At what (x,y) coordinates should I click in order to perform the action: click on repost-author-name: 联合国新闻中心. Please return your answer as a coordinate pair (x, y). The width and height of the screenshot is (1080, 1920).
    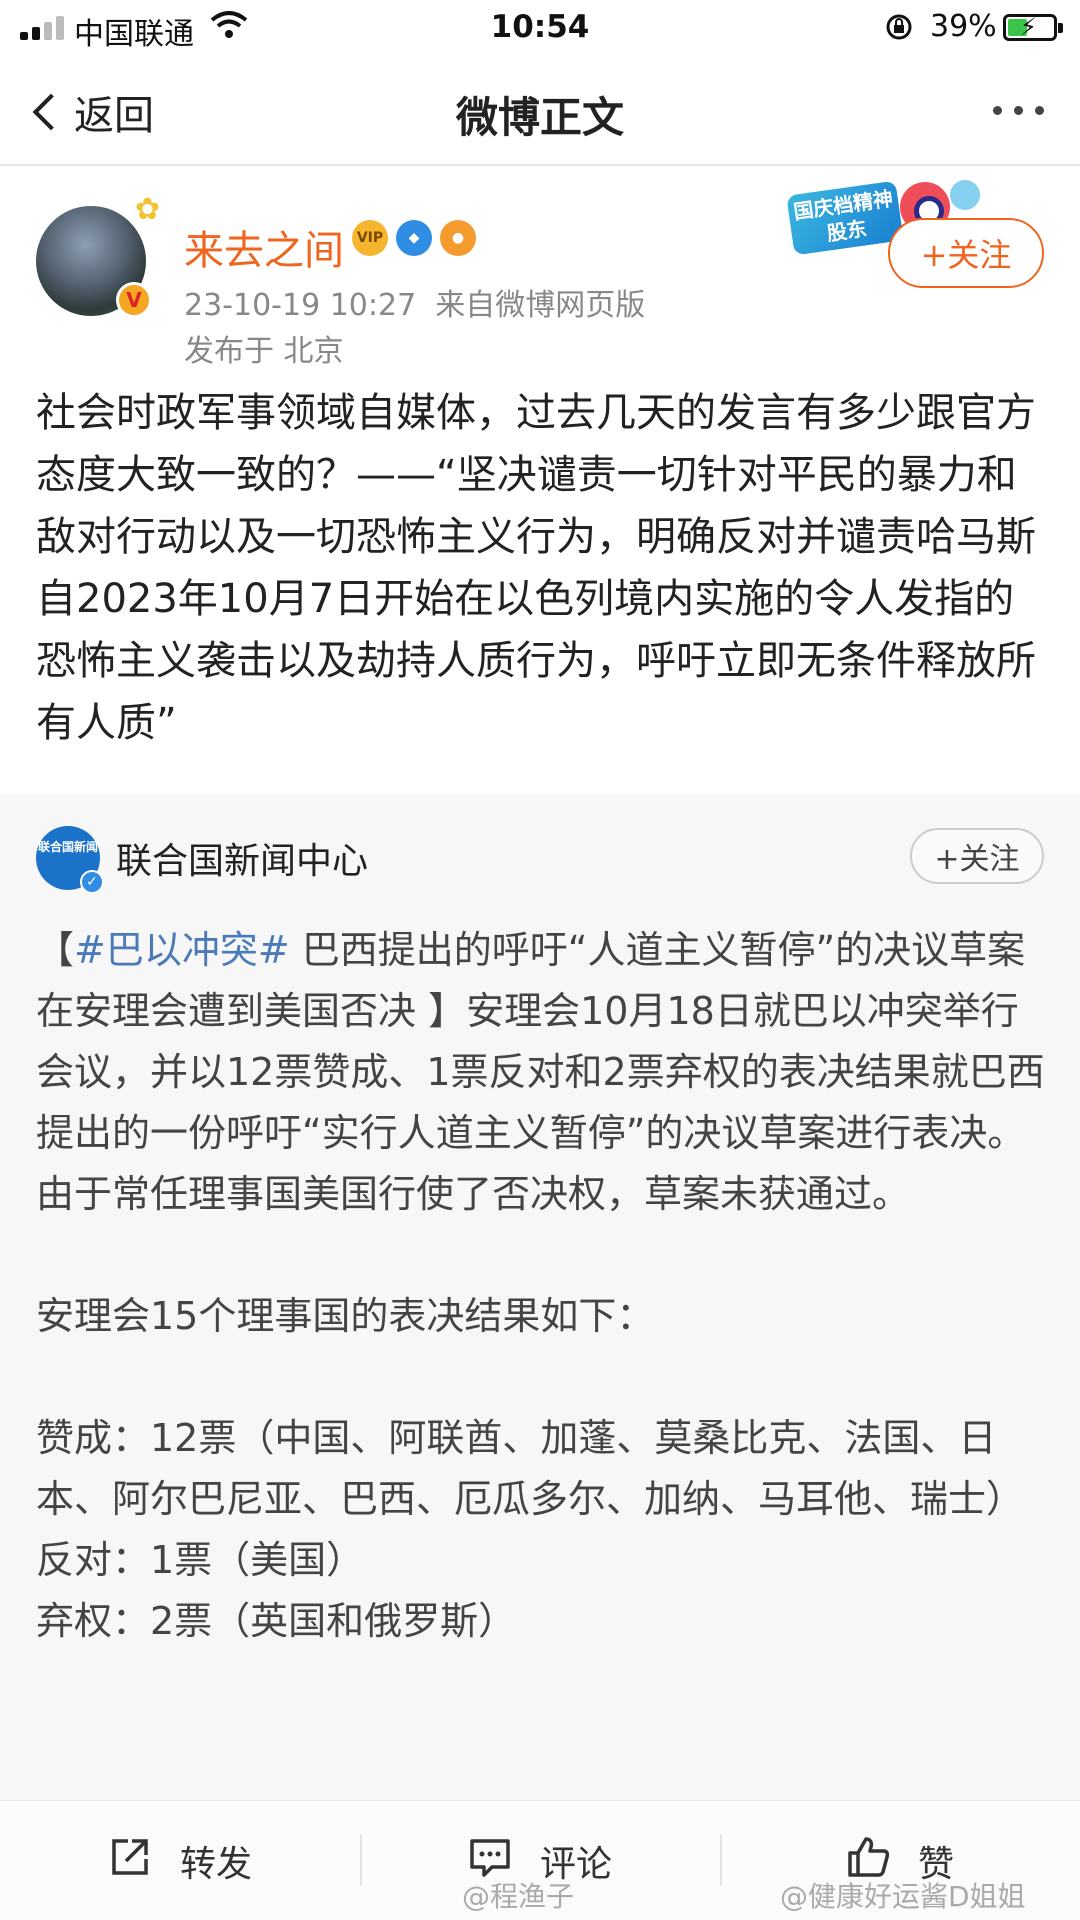
    Looking at the image, I should click on (242, 858).